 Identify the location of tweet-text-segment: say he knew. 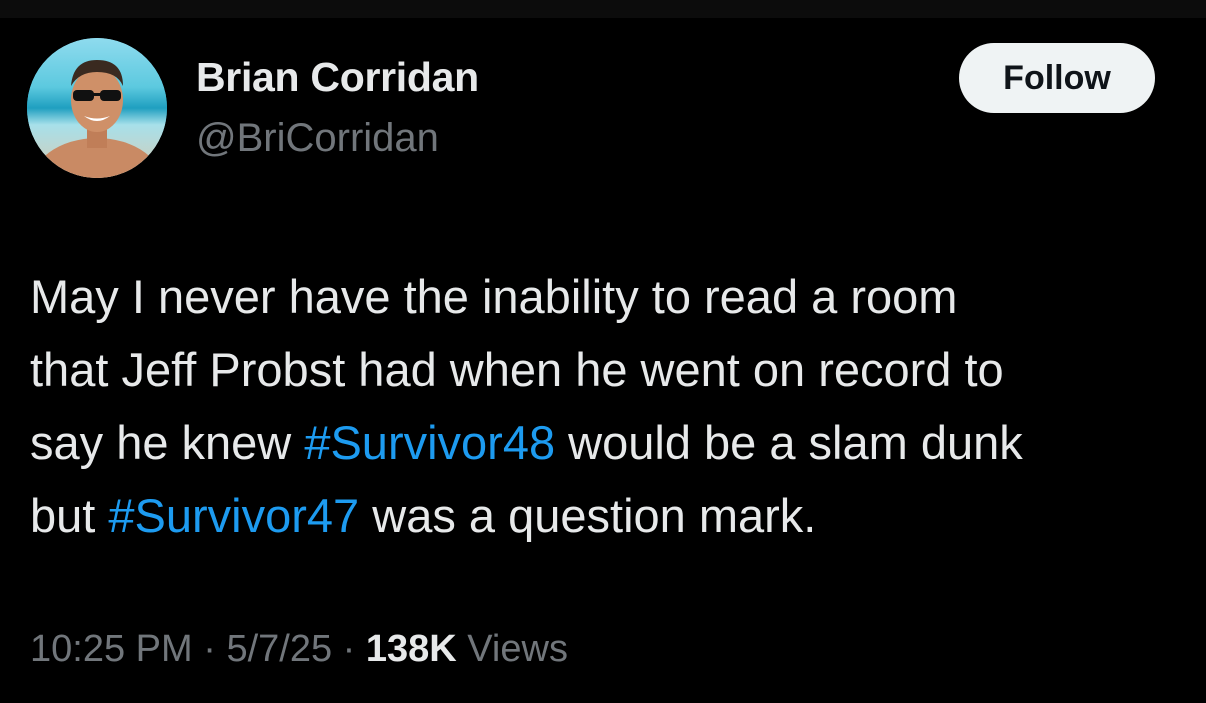
(167, 442).